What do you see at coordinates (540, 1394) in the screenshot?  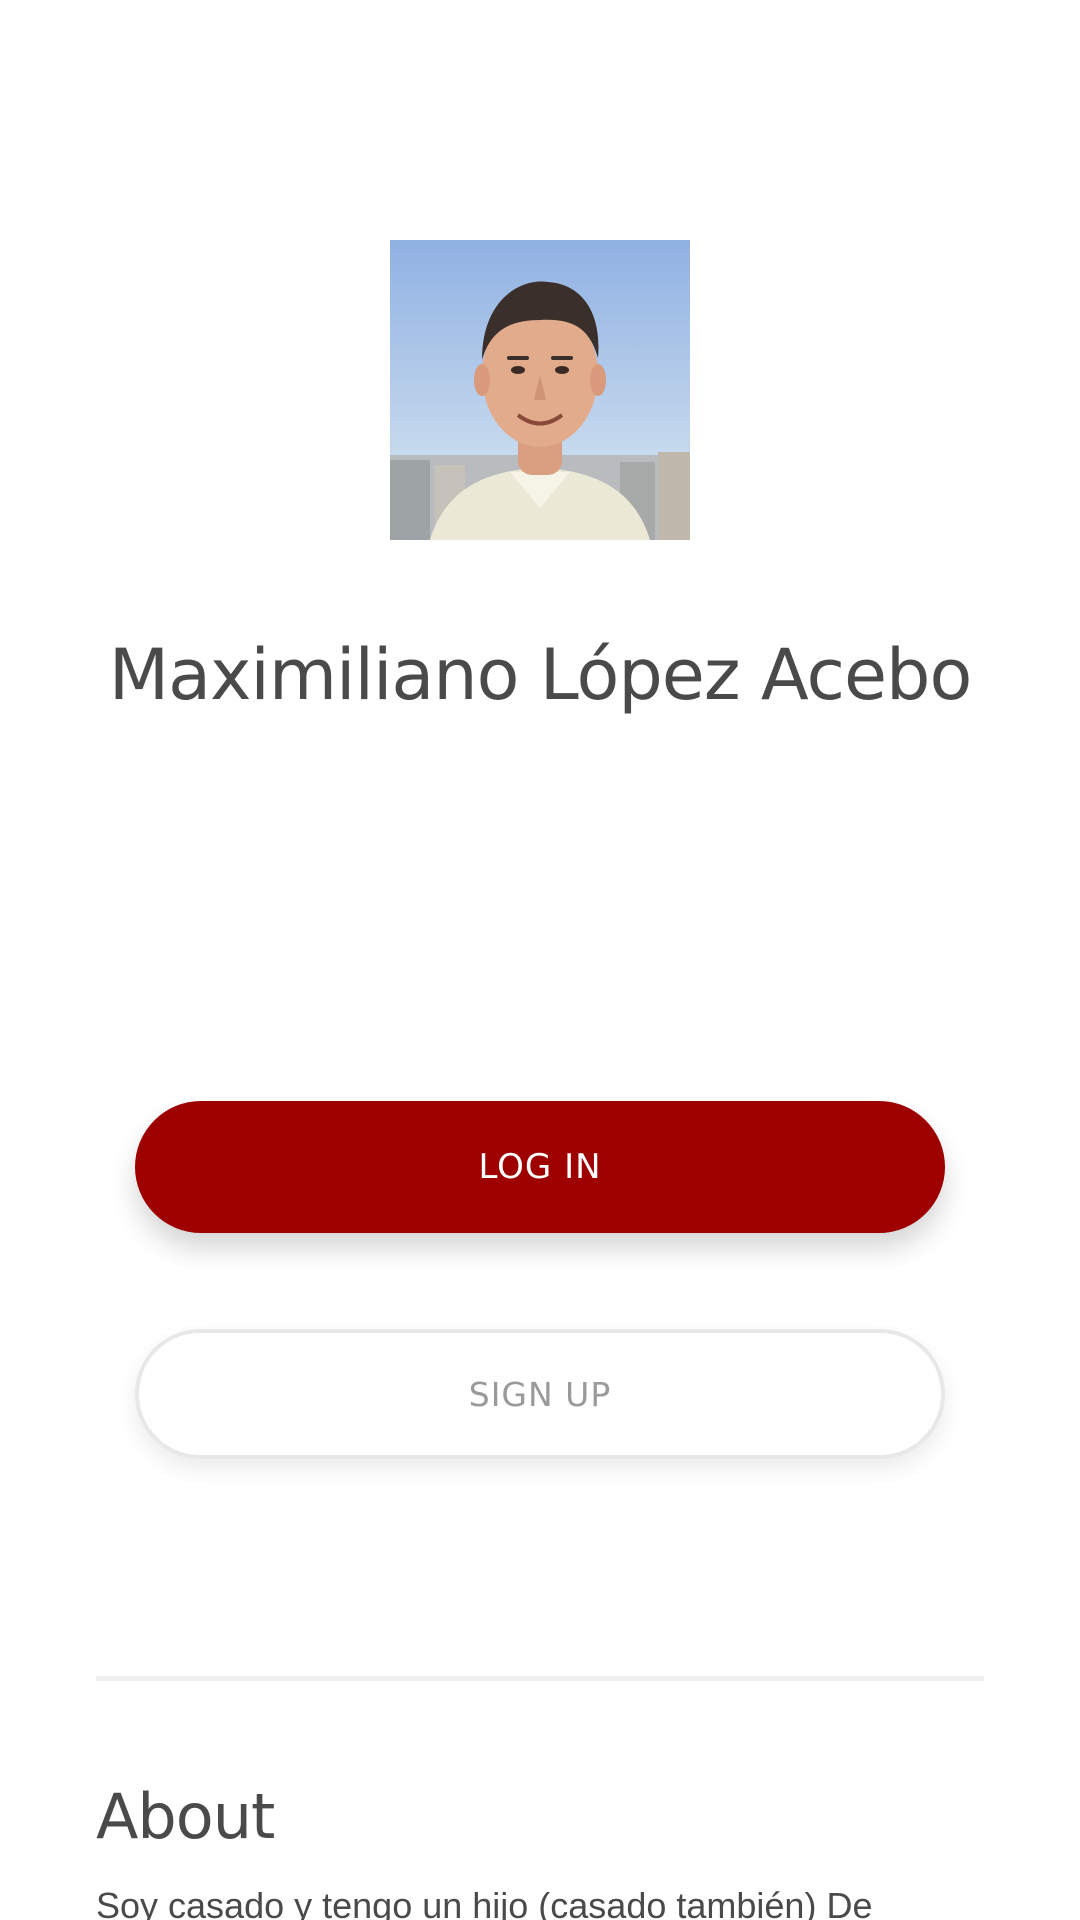 I see `signup-button: SIGN UP` at bounding box center [540, 1394].